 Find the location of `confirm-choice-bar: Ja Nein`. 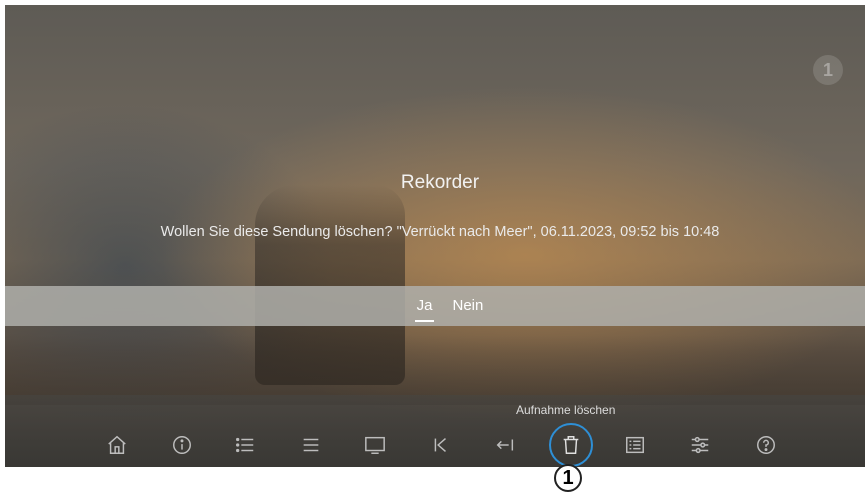

confirm-choice-bar: Ja Nein is located at coordinates (435, 306).